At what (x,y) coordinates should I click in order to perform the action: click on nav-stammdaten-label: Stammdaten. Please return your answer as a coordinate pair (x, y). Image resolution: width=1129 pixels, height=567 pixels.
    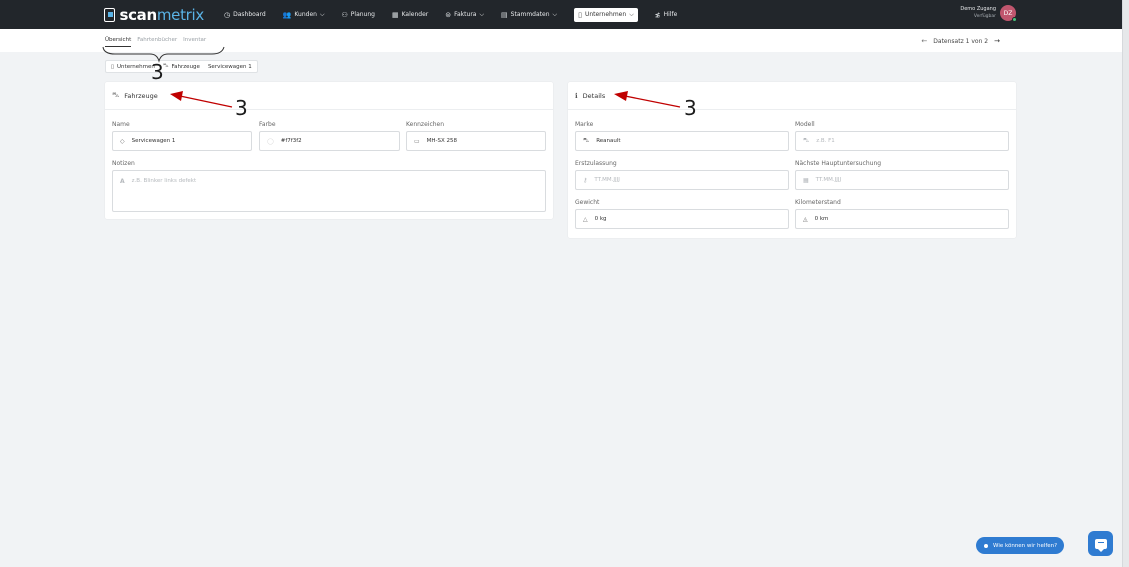
    Looking at the image, I should click on (530, 14).